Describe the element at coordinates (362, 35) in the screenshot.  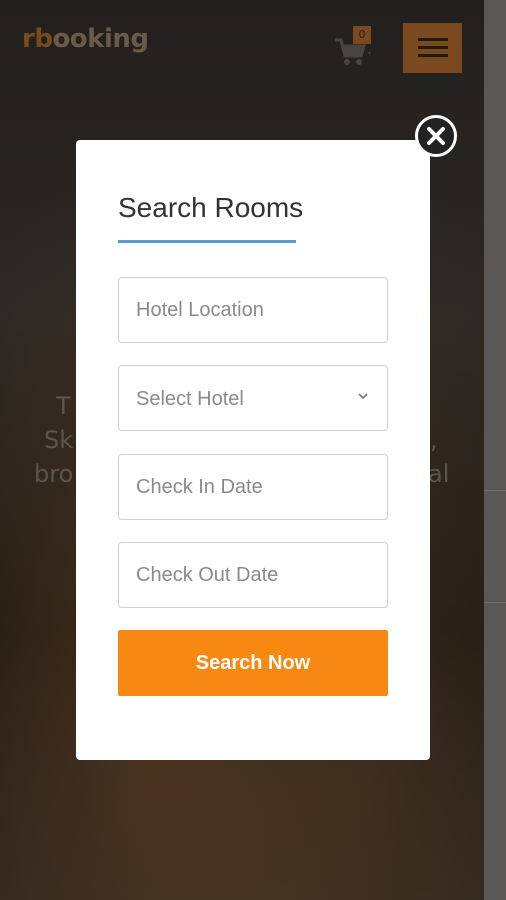
I see `cart-count-badge: 0` at that location.